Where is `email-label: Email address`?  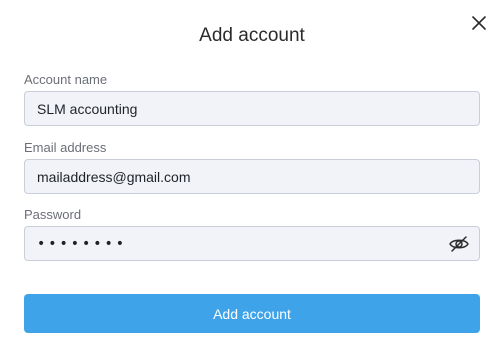
email-label: Email address is located at coordinates (65, 147).